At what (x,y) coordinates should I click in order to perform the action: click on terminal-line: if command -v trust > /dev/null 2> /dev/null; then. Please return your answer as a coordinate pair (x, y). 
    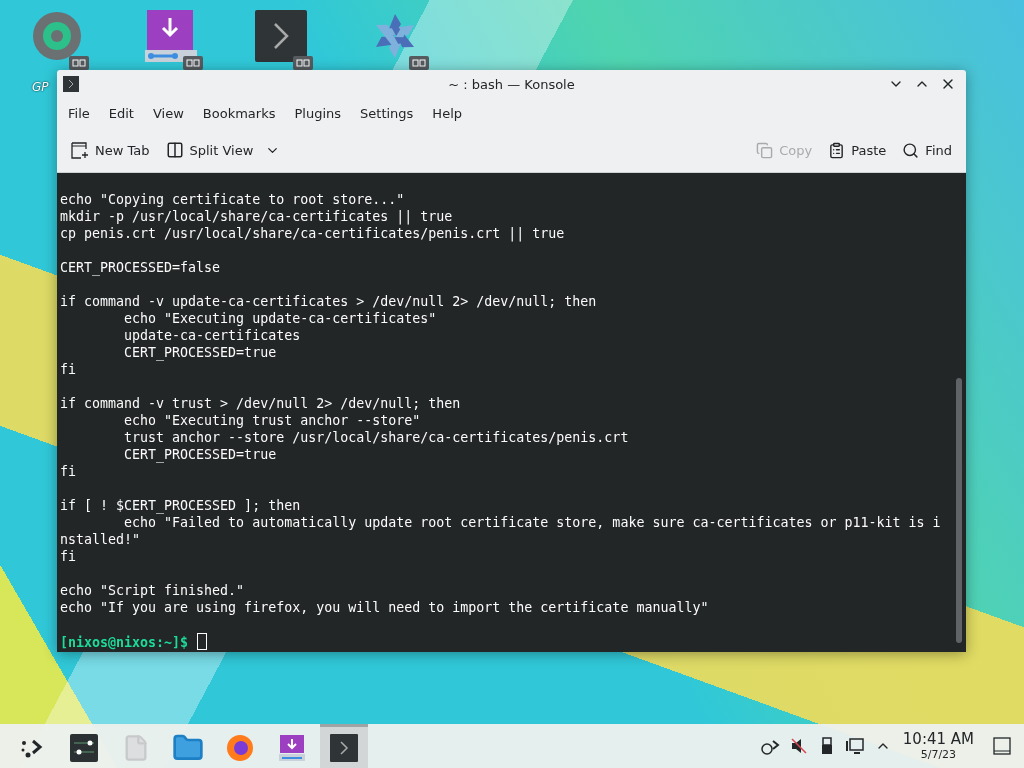
    Looking at the image, I should click on (261, 403).